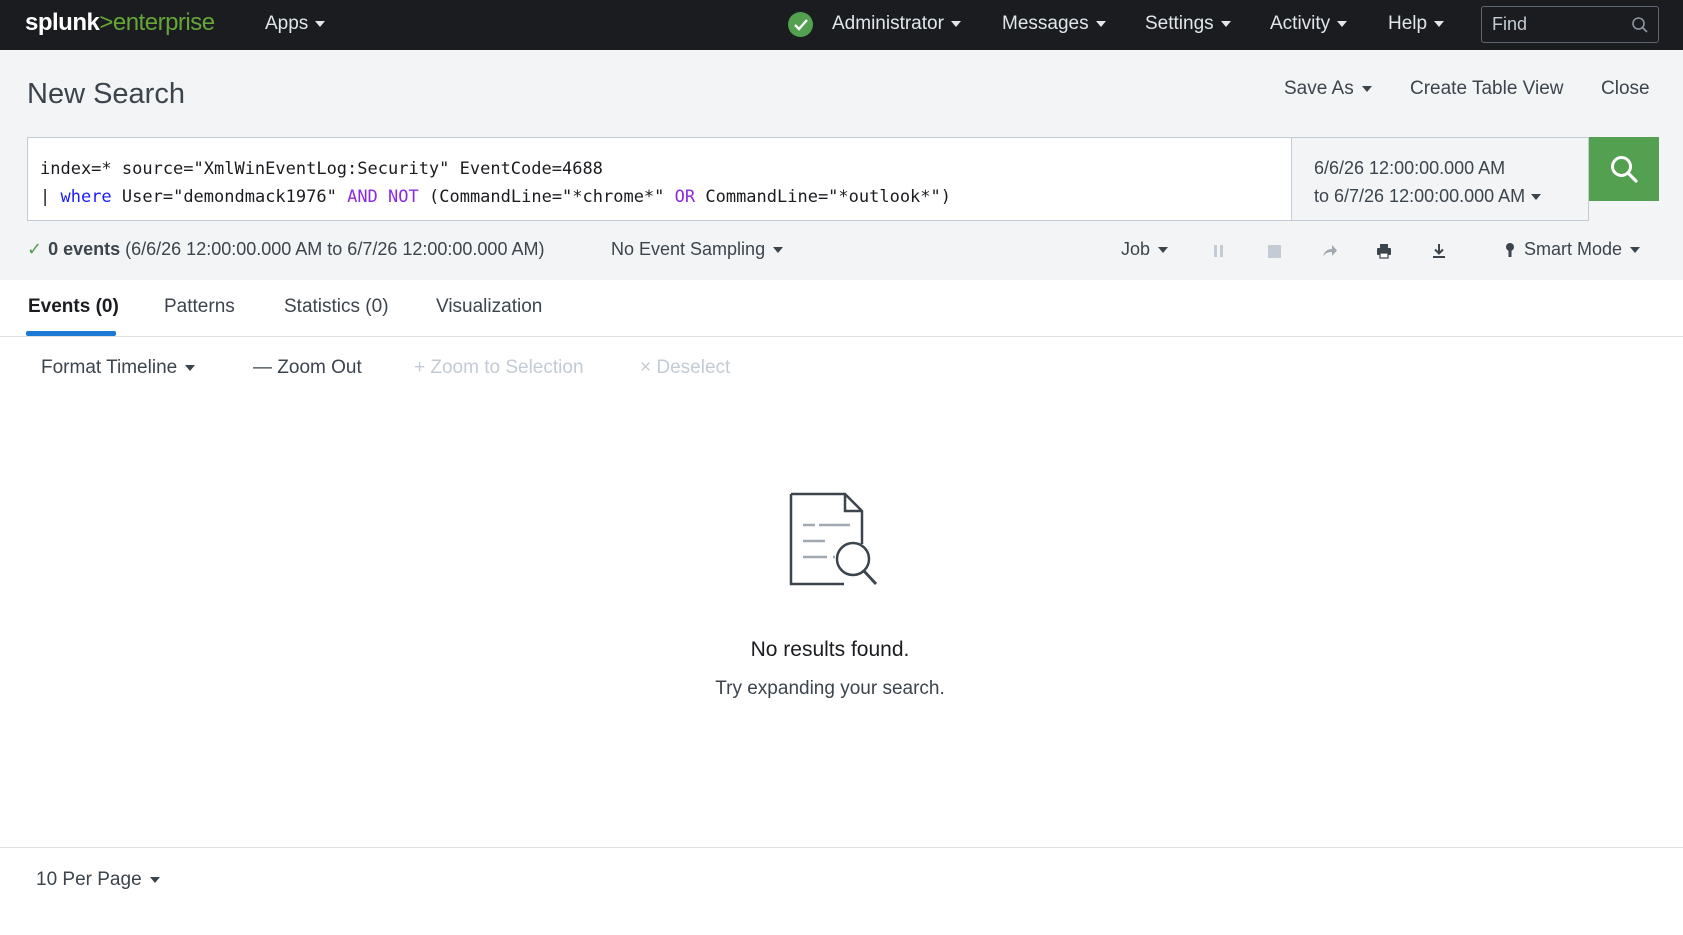  Describe the element at coordinates (1439, 251) in the screenshot. I see `export-icon` at that location.